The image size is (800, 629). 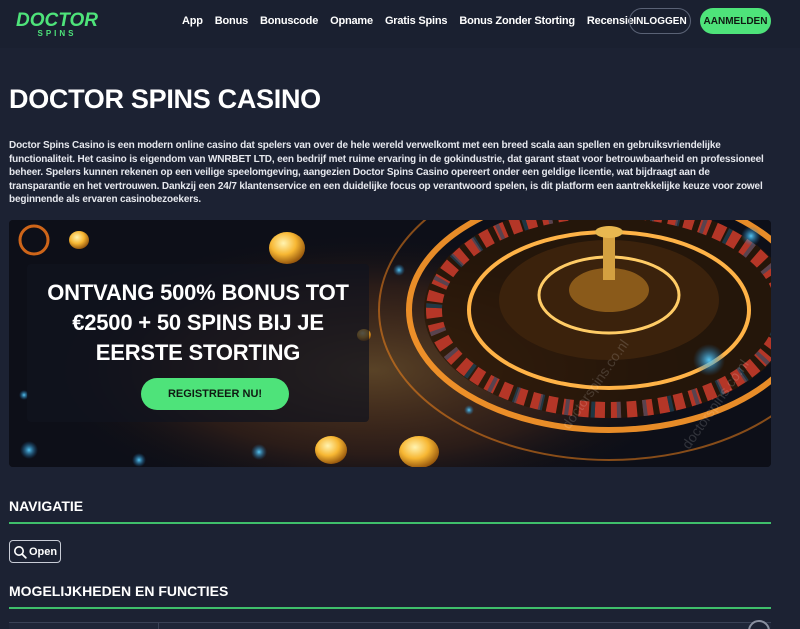 What do you see at coordinates (215, 394) in the screenshot?
I see `register-button: REGISTREER NU!` at bounding box center [215, 394].